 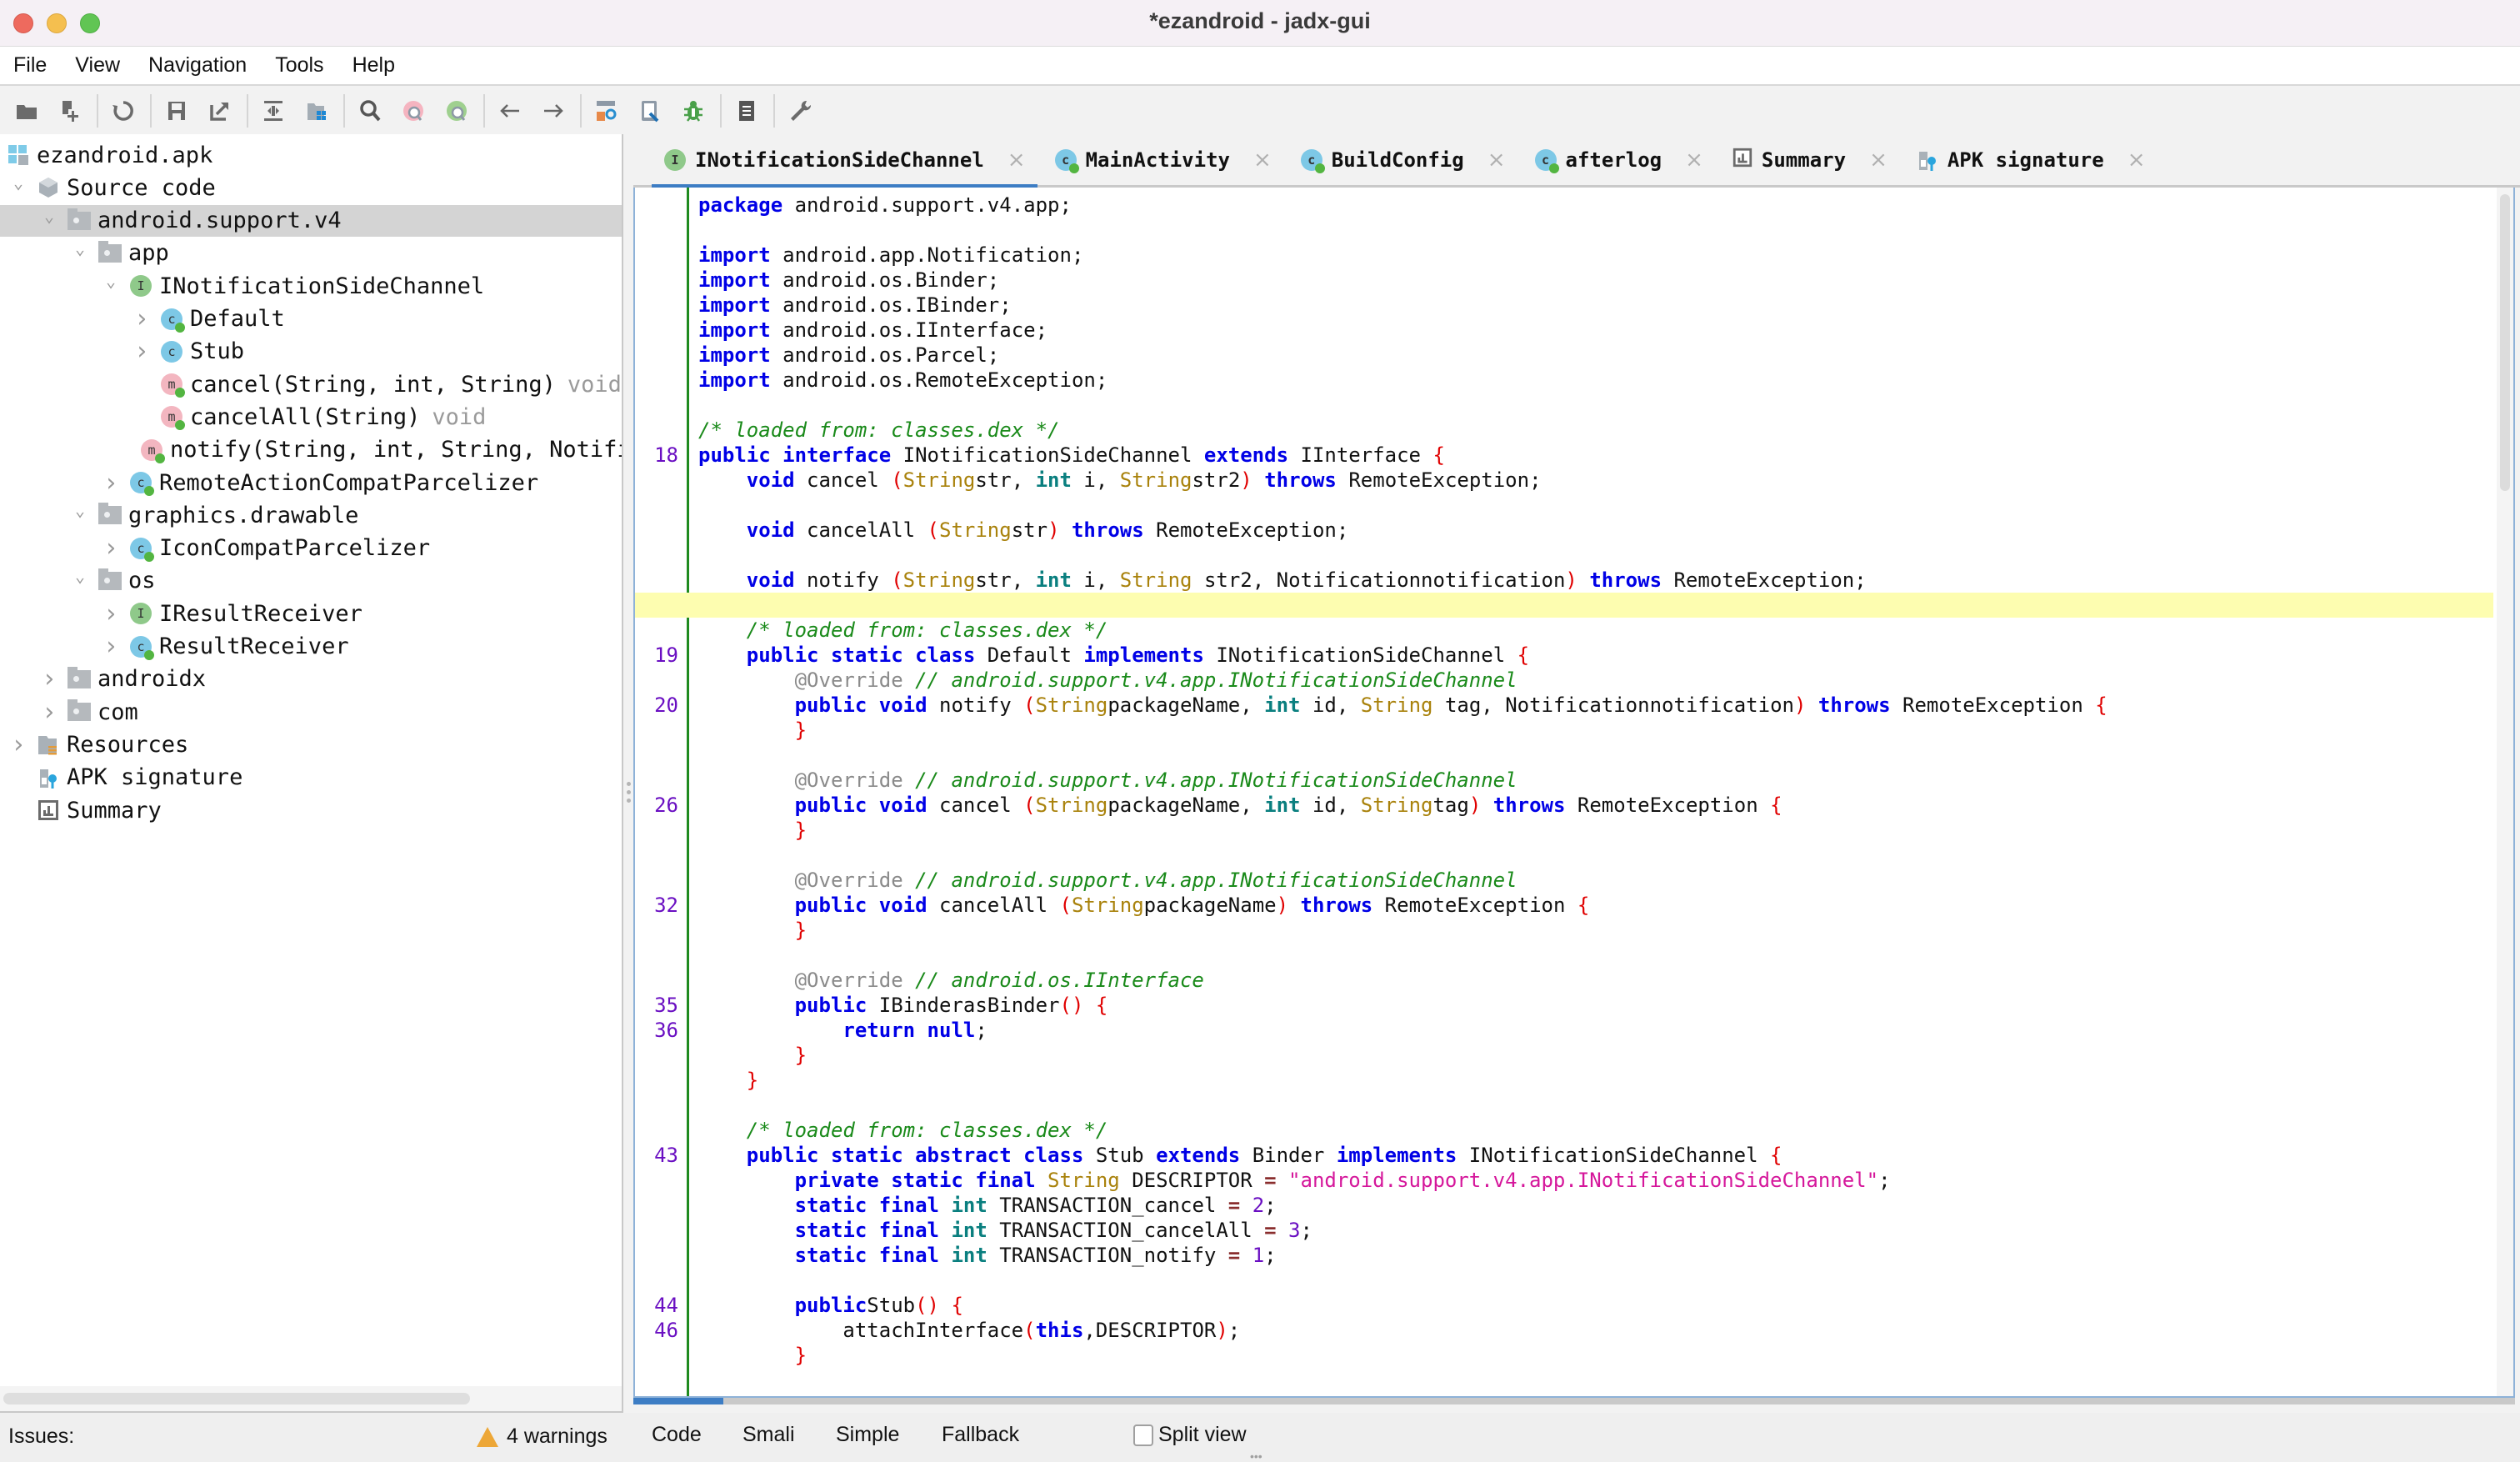 What do you see at coordinates (1564, 330) in the screenshot?
I see `code-line: import android.os.IInterface;` at bounding box center [1564, 330].